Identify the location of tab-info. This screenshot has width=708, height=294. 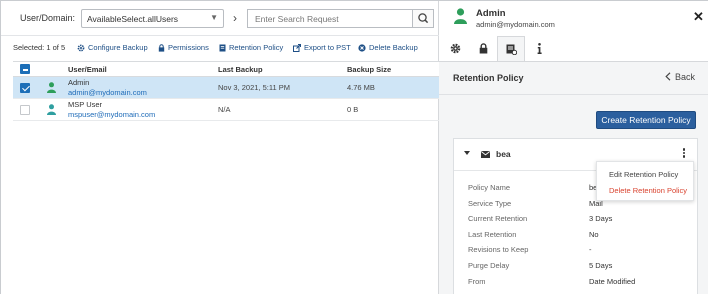
(539, 48).